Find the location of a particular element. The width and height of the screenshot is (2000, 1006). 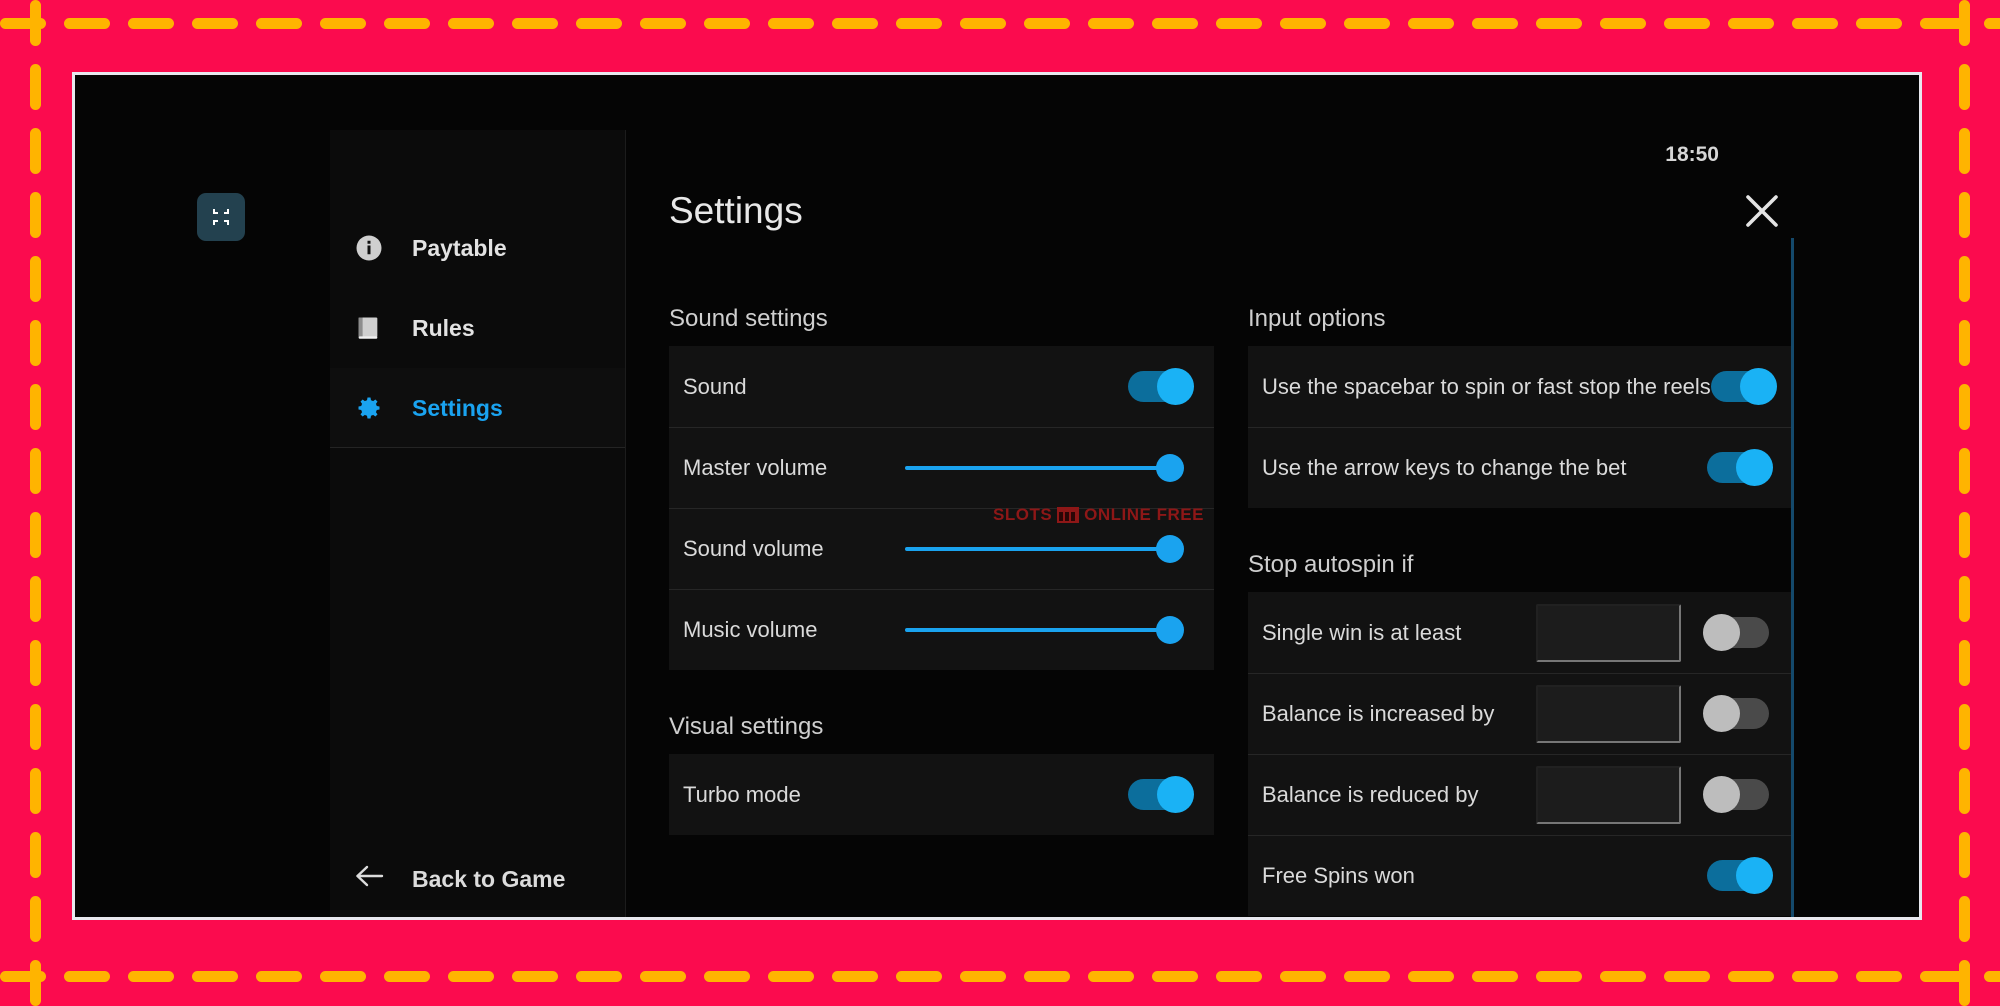

row-turbo-mode: Turbo mode is located at coordinates (941, 794).